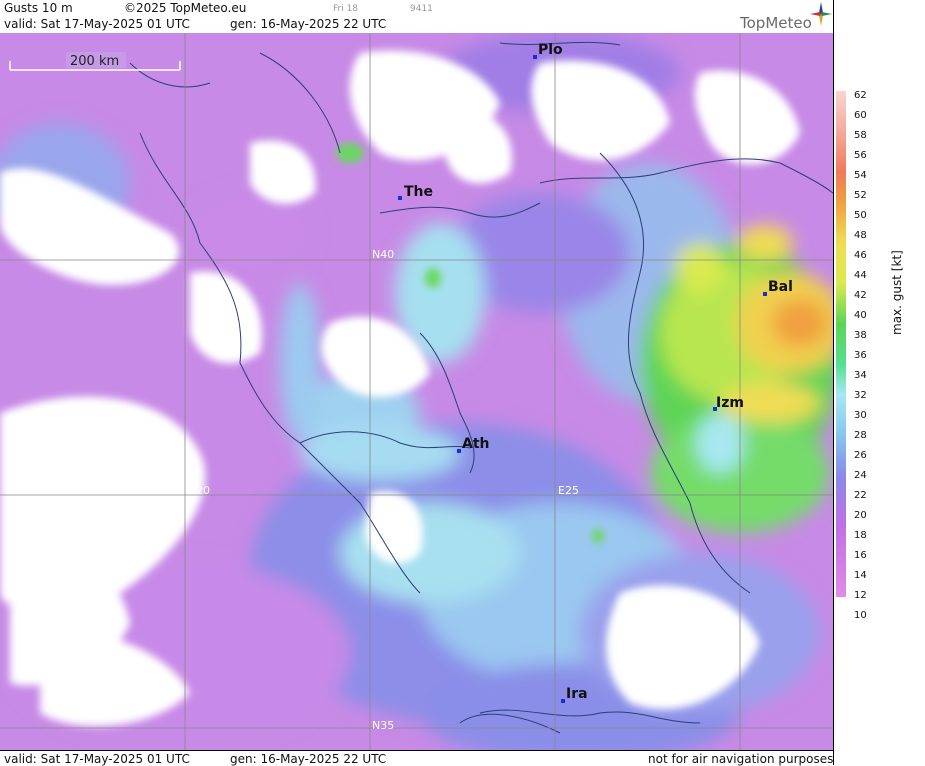  Describe the element at coordinates (199, 490) in the screenshot. I see `grid-label-e20: E20` at that location.